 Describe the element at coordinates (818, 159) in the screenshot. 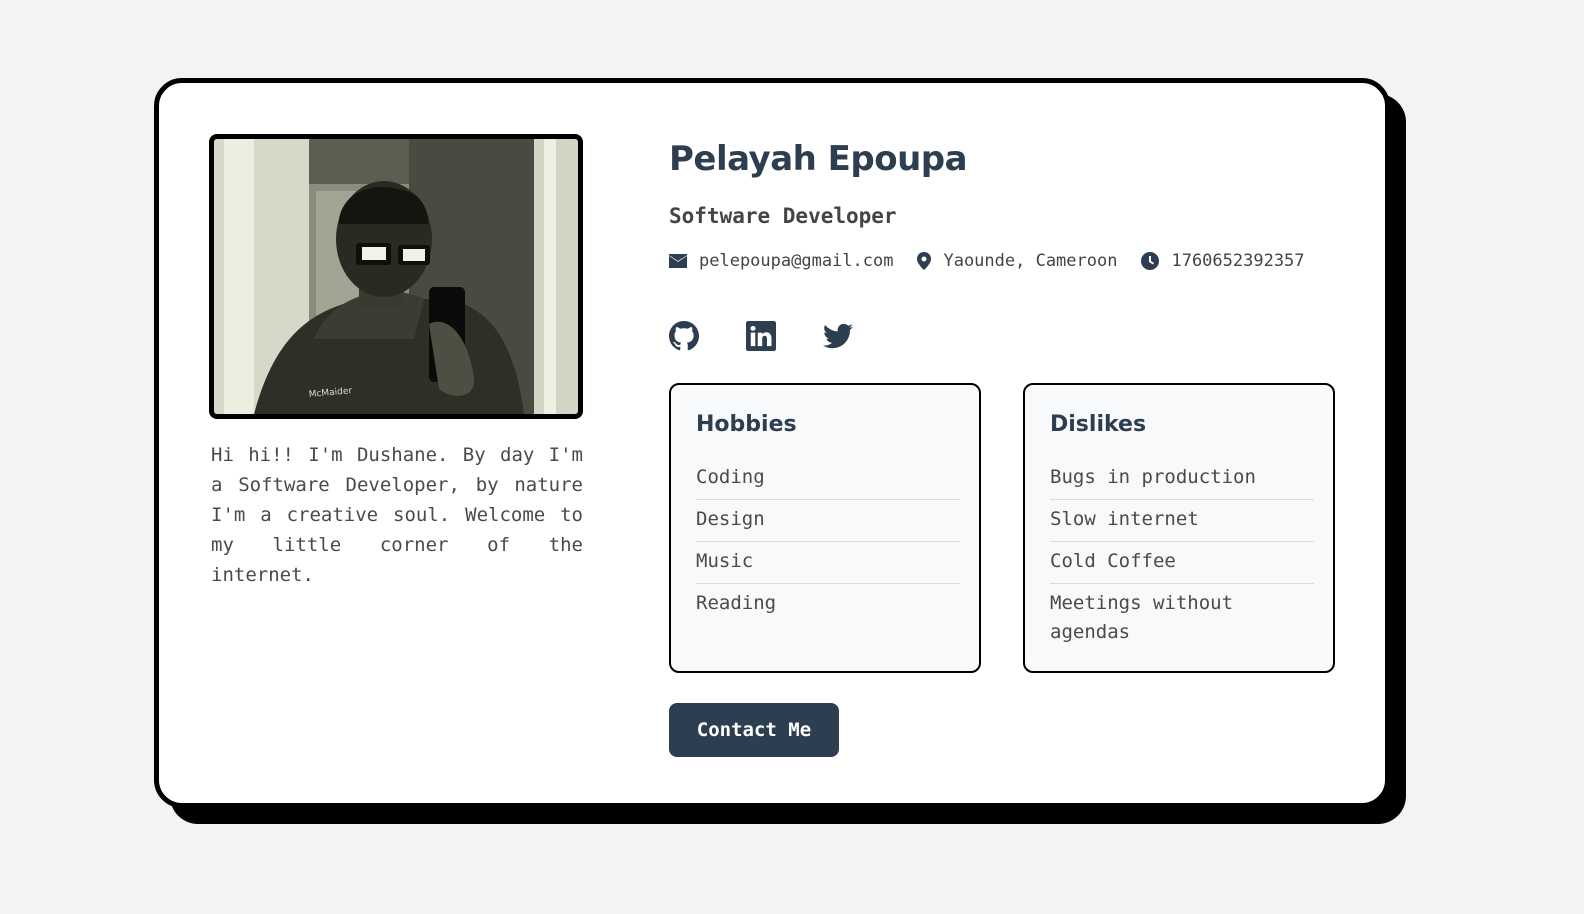

I see `profile-name: Pelayah Epoupa` at that location.